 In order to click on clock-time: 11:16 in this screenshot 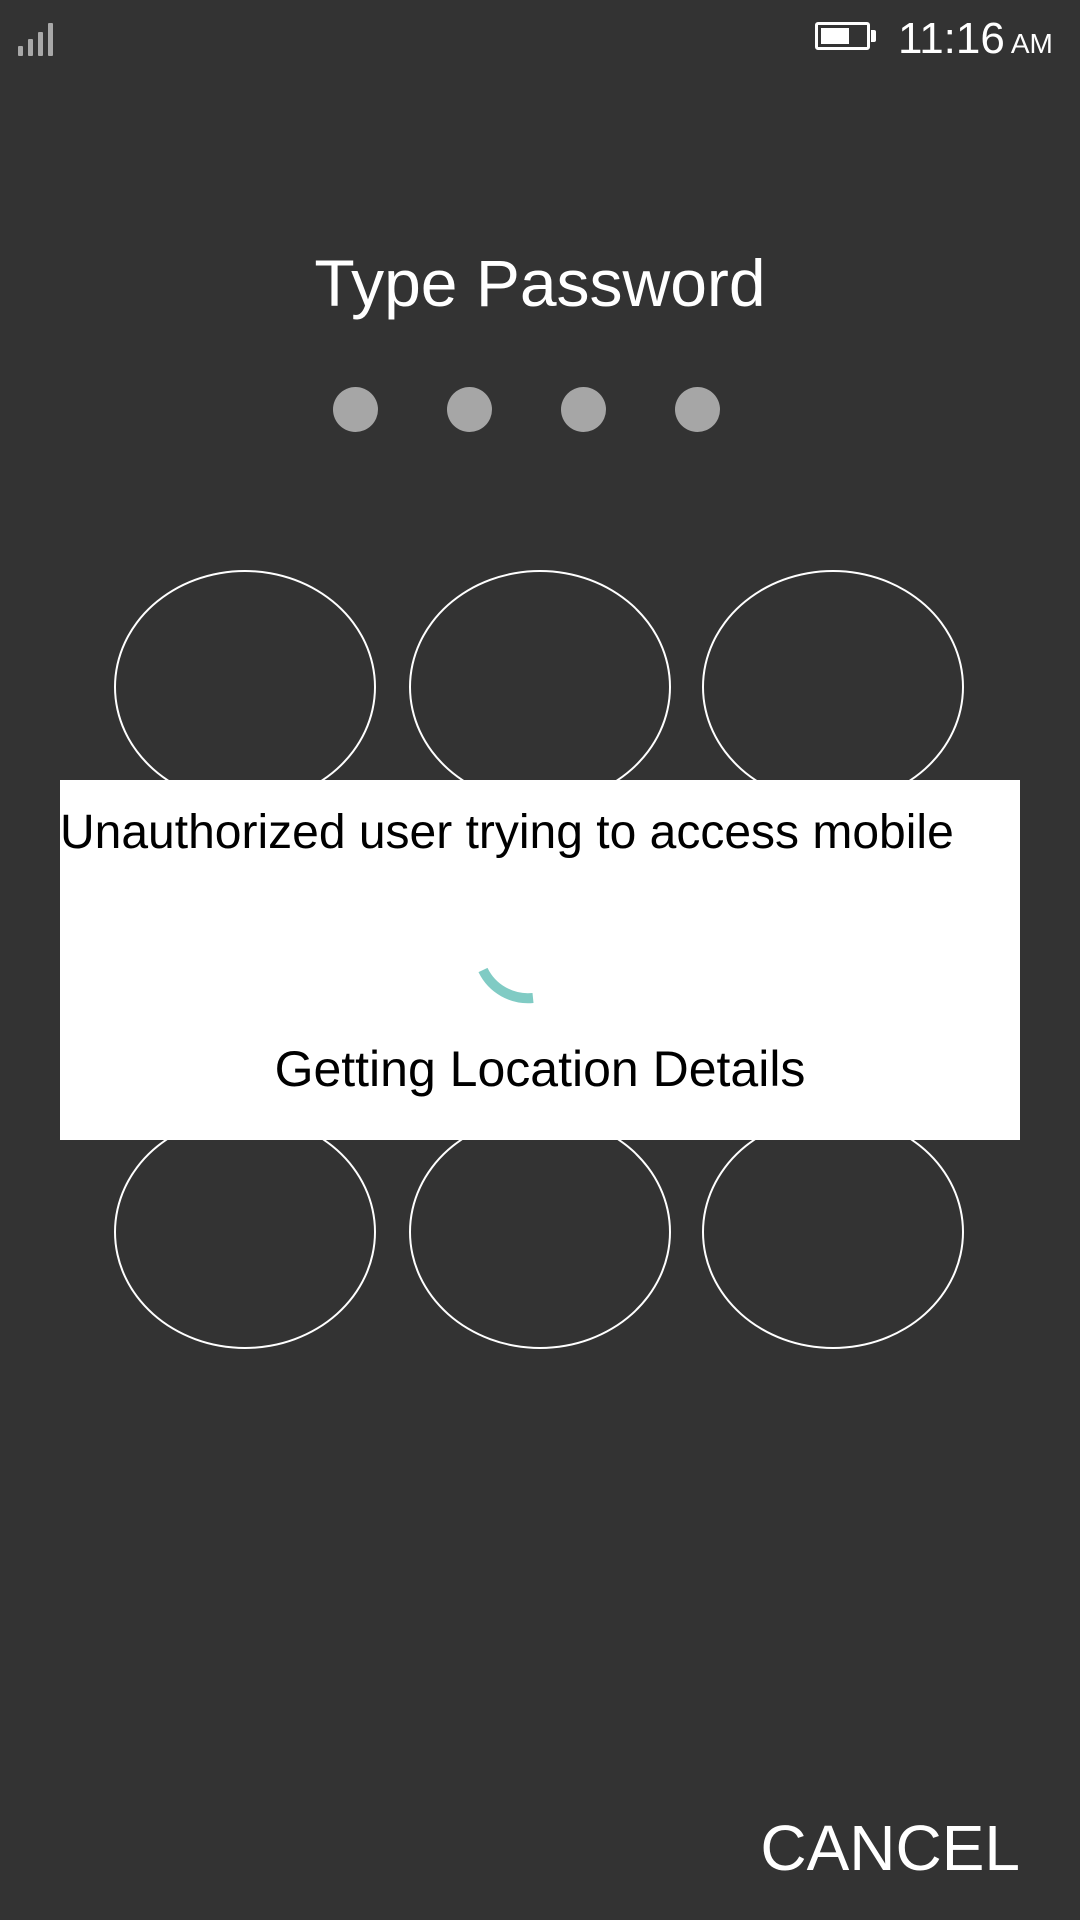, I will do `click(951, 38)`.